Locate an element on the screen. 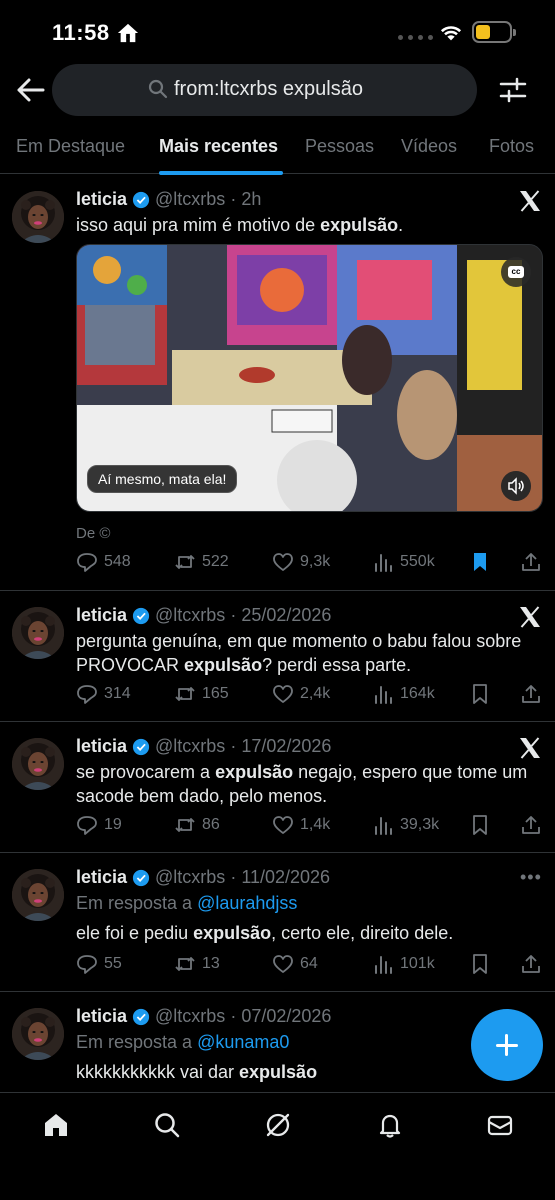 This screenshot has height=1200, width=555. reply-button: 19 is located at coordinates (99, 825).